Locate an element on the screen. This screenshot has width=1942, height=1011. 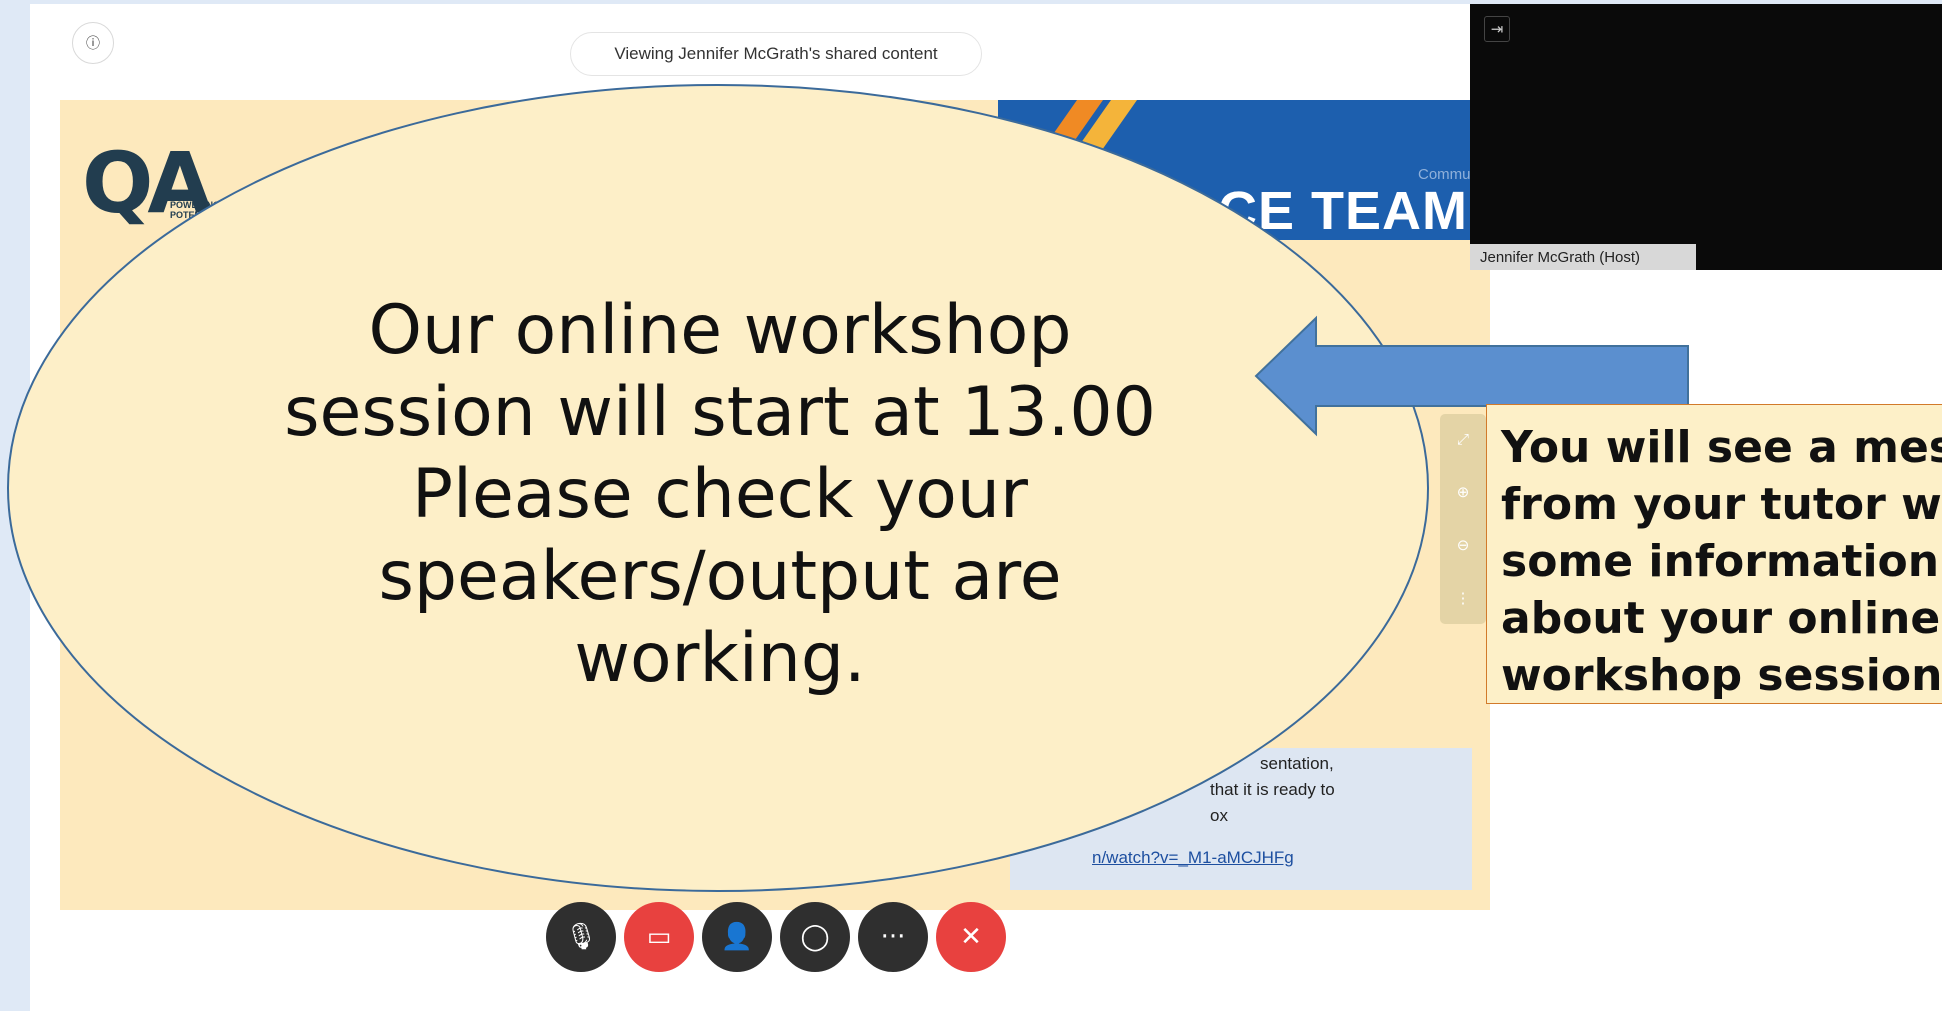
callout-line: session will start at 13.00 is located at coordinates (720, 412).